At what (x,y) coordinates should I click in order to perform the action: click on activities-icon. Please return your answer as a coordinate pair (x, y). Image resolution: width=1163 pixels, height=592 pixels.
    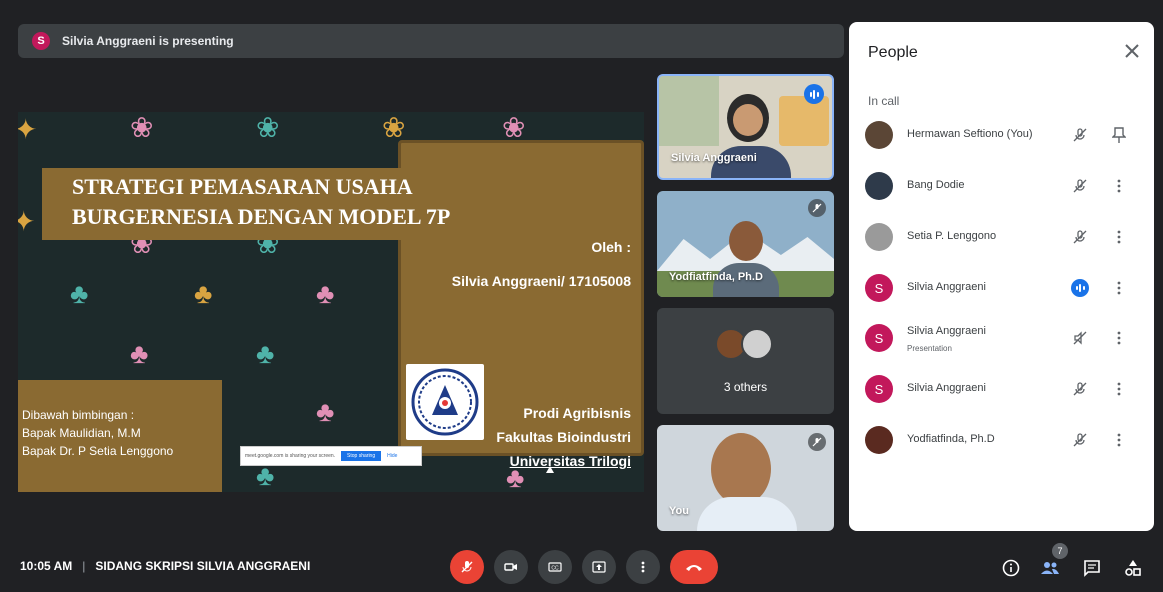
    Looking at the image, I should click on (1133, 568).